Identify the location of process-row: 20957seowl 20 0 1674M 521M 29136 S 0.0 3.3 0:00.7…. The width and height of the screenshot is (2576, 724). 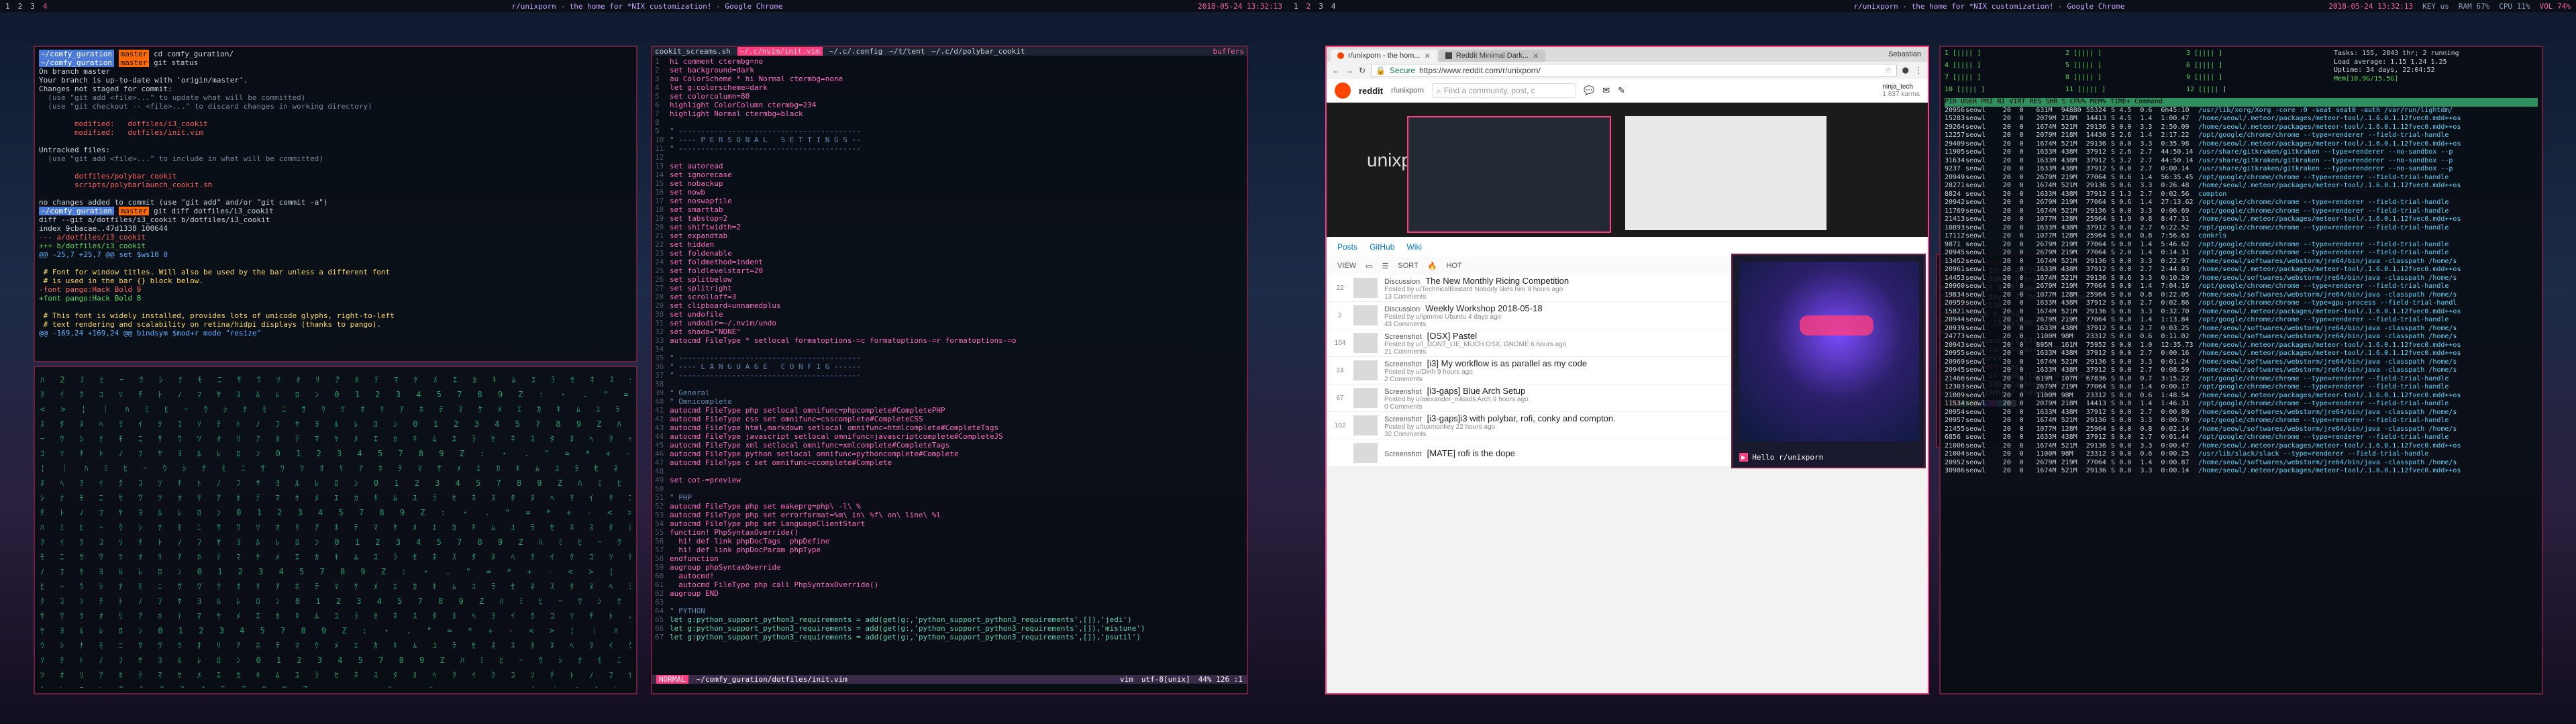
(2241, 421).